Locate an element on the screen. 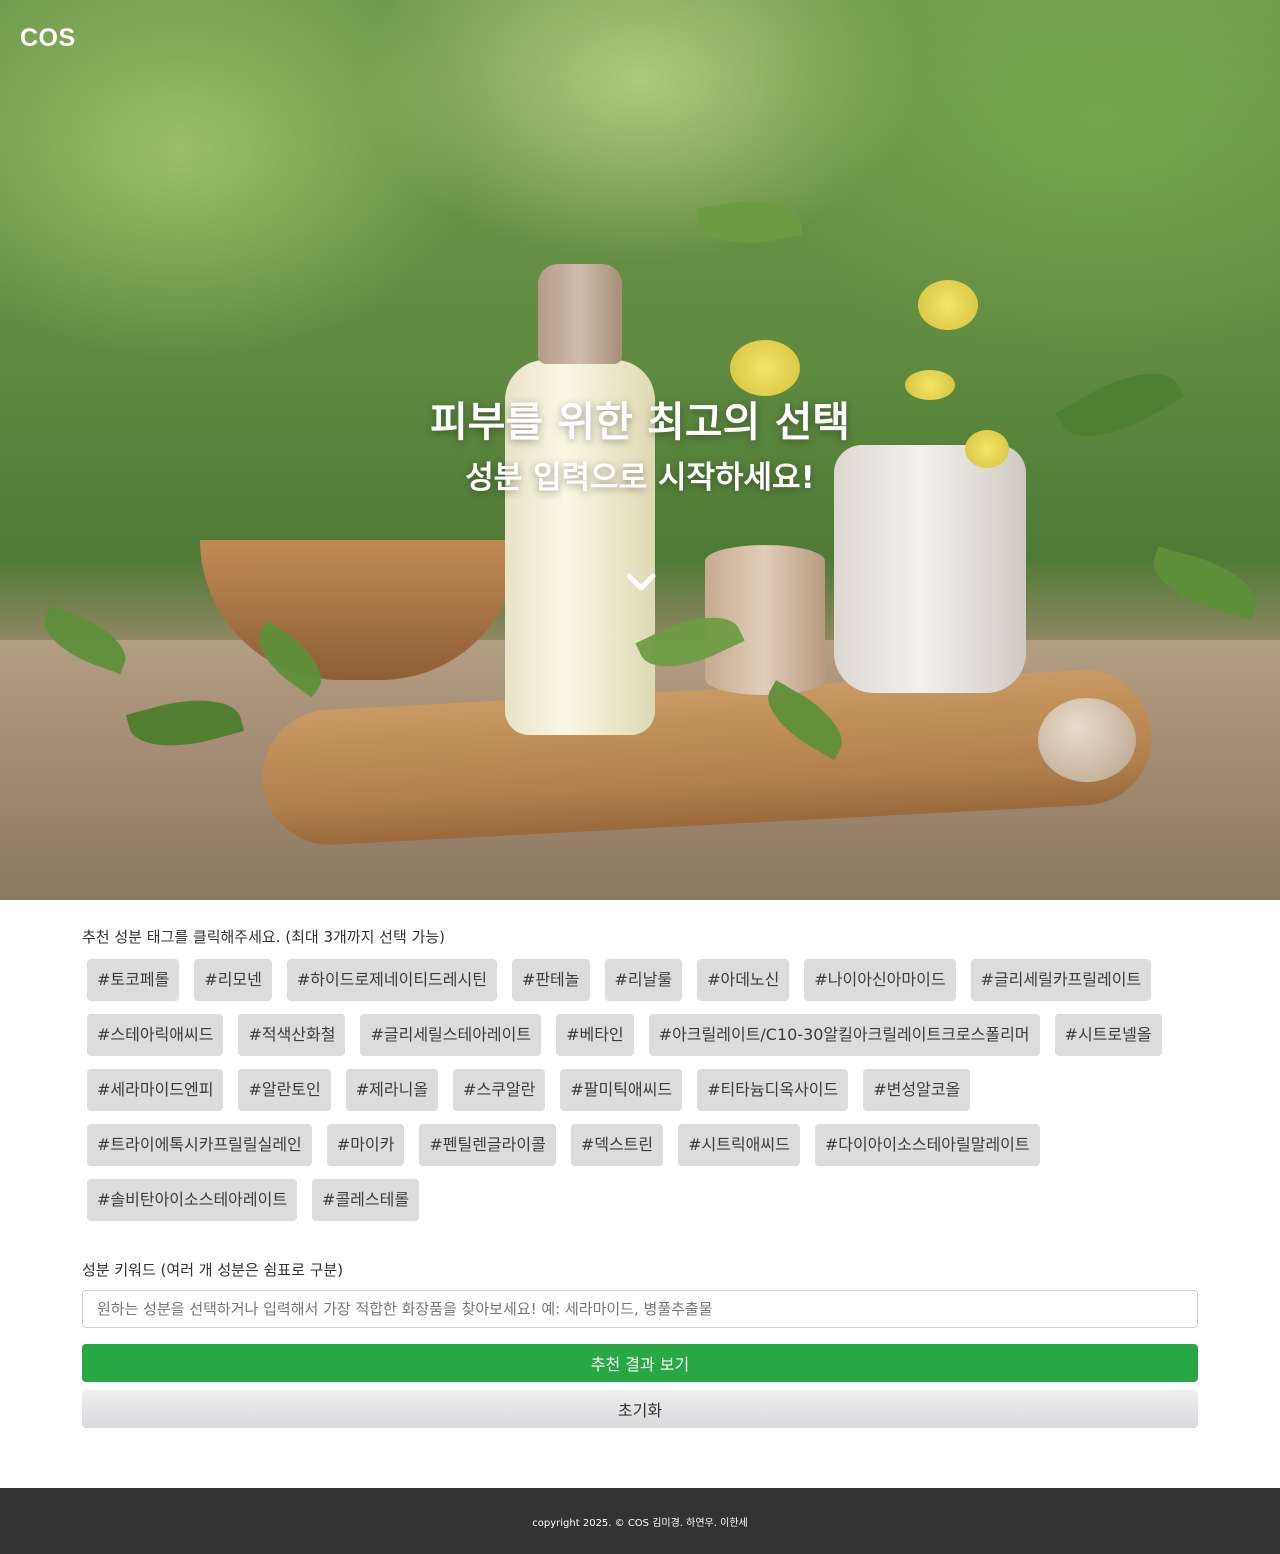 The height and width of the screenshot is (1554, 1280). ingredient-tag: #마이카 is located at coordinates (365, 1145).